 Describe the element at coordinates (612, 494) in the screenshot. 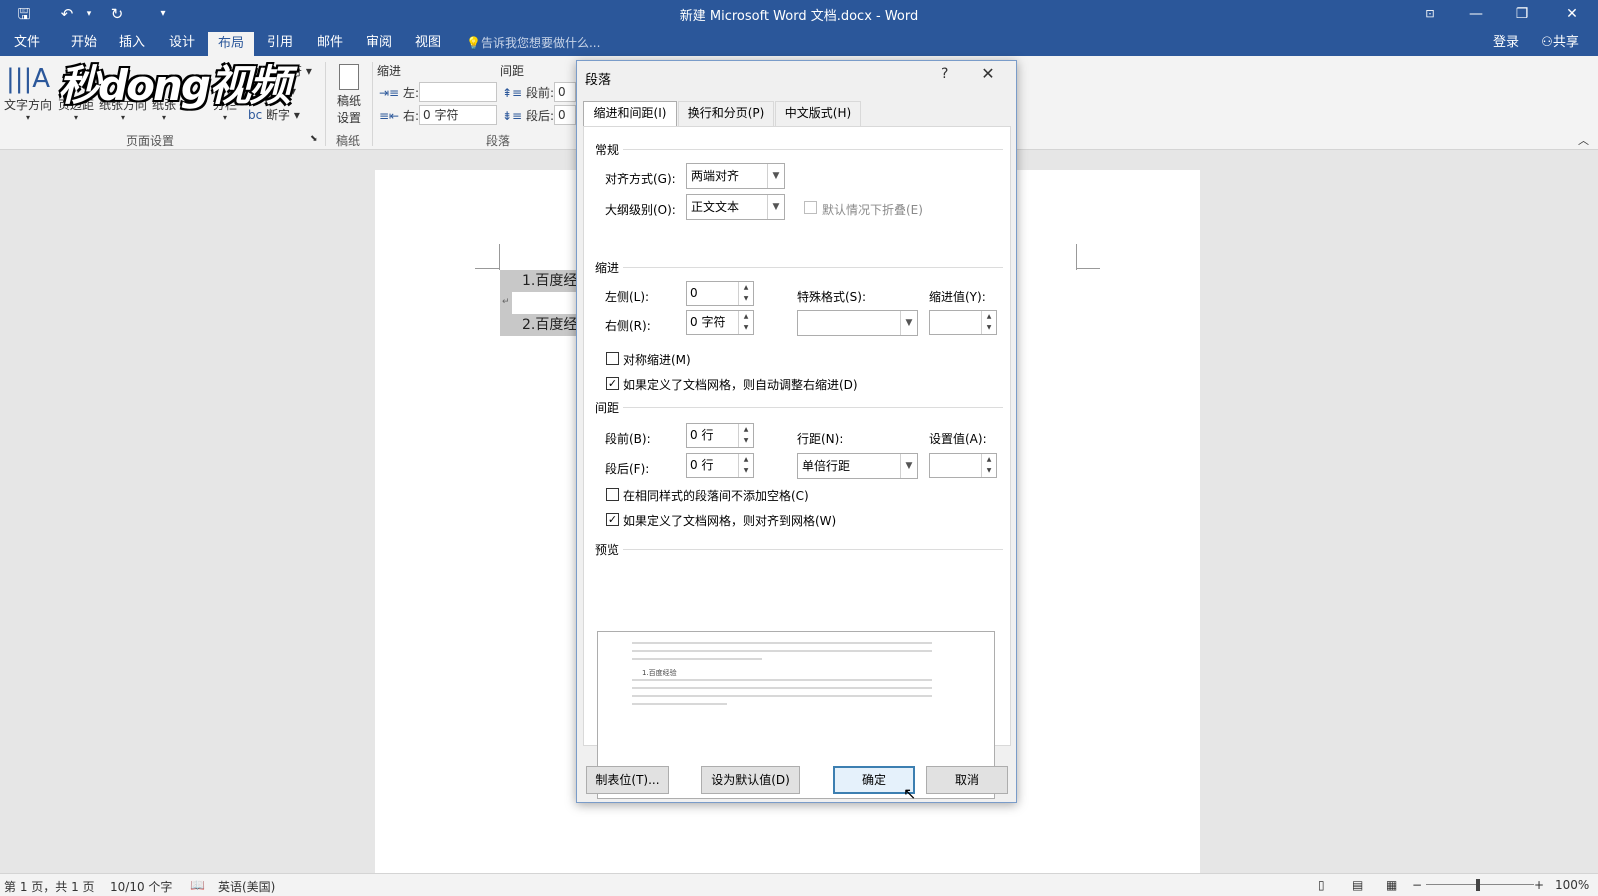

I see `dont-add-space-checkbox` at that location.